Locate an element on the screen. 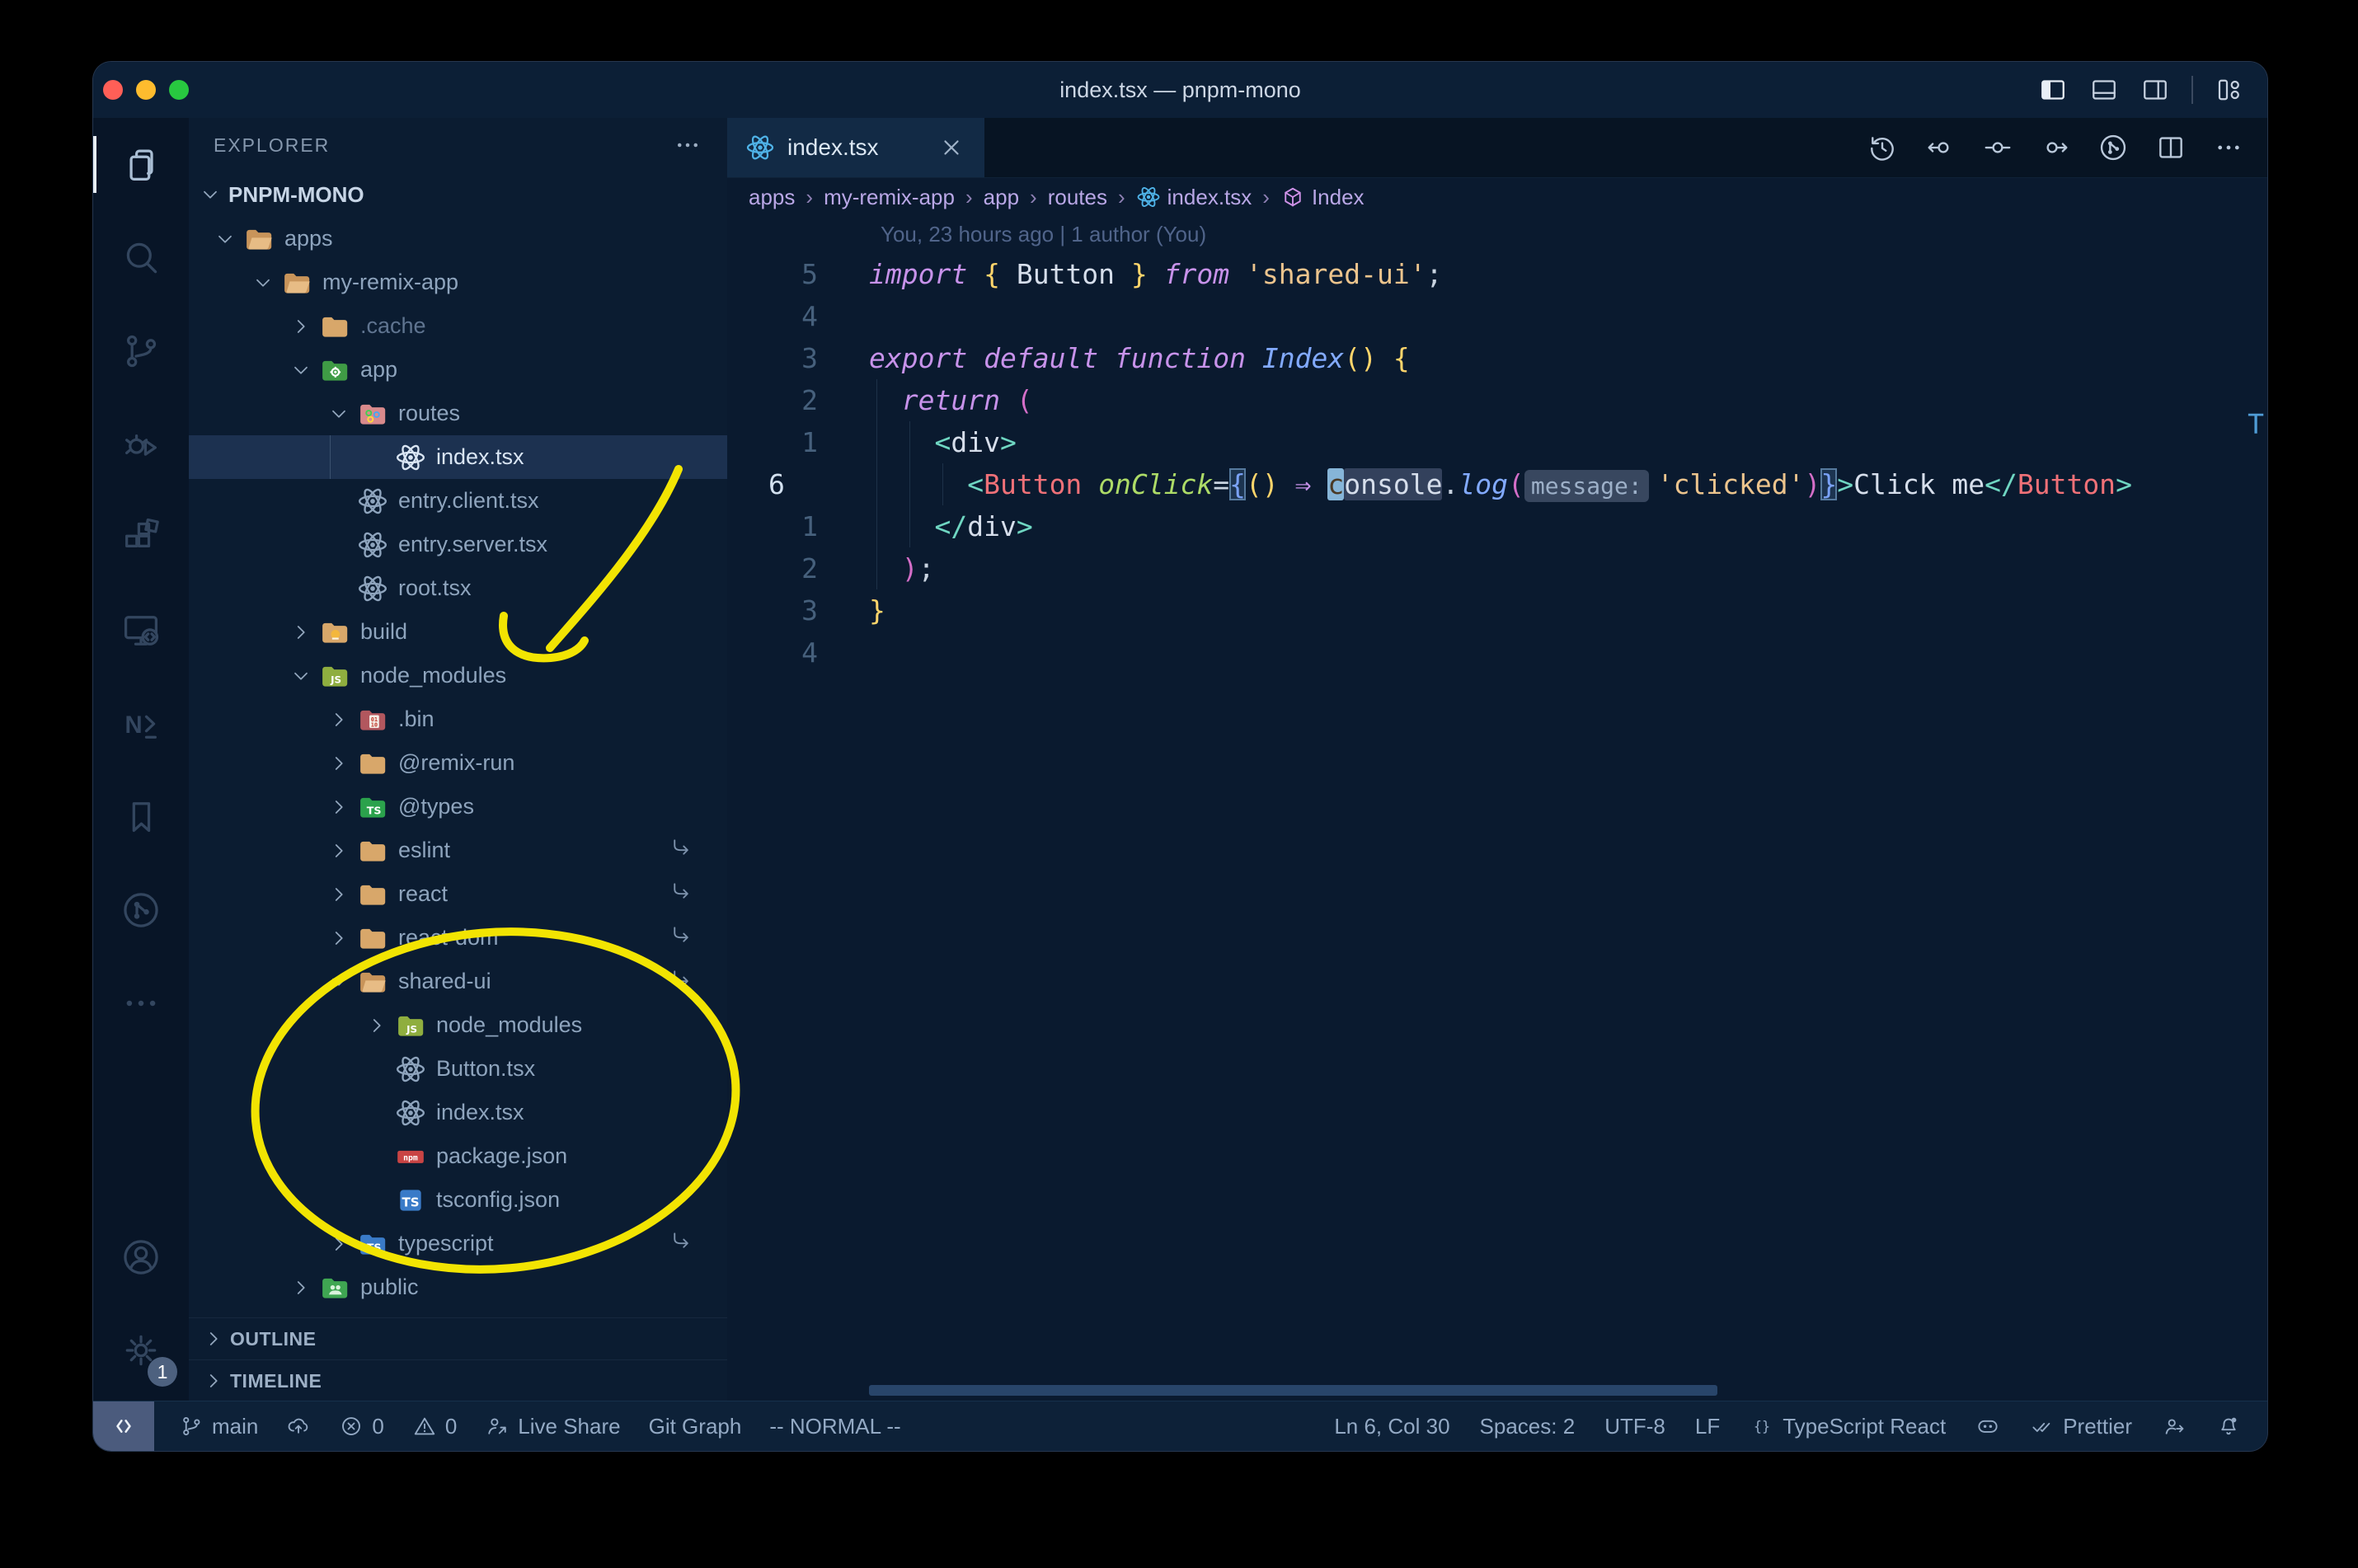  tree-item-react-dom: react-dom is located at coordinates (458, 938).